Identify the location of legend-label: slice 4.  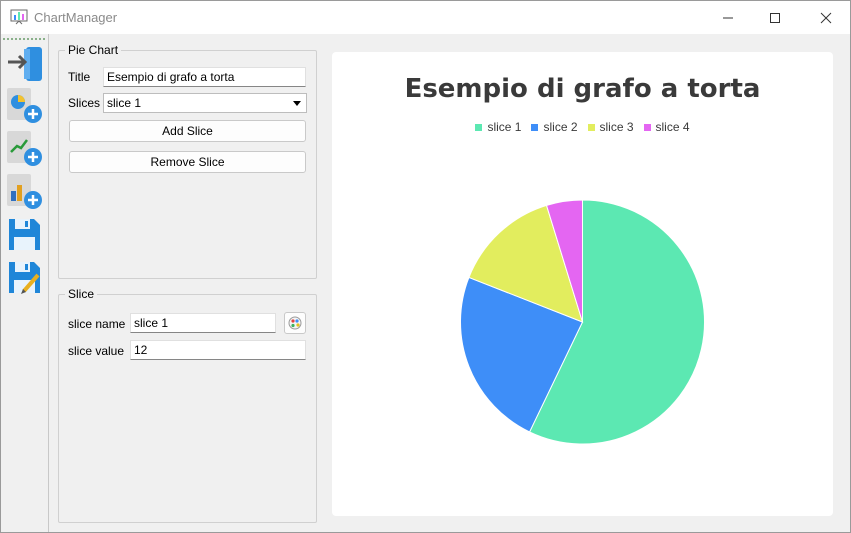
(672, 127).